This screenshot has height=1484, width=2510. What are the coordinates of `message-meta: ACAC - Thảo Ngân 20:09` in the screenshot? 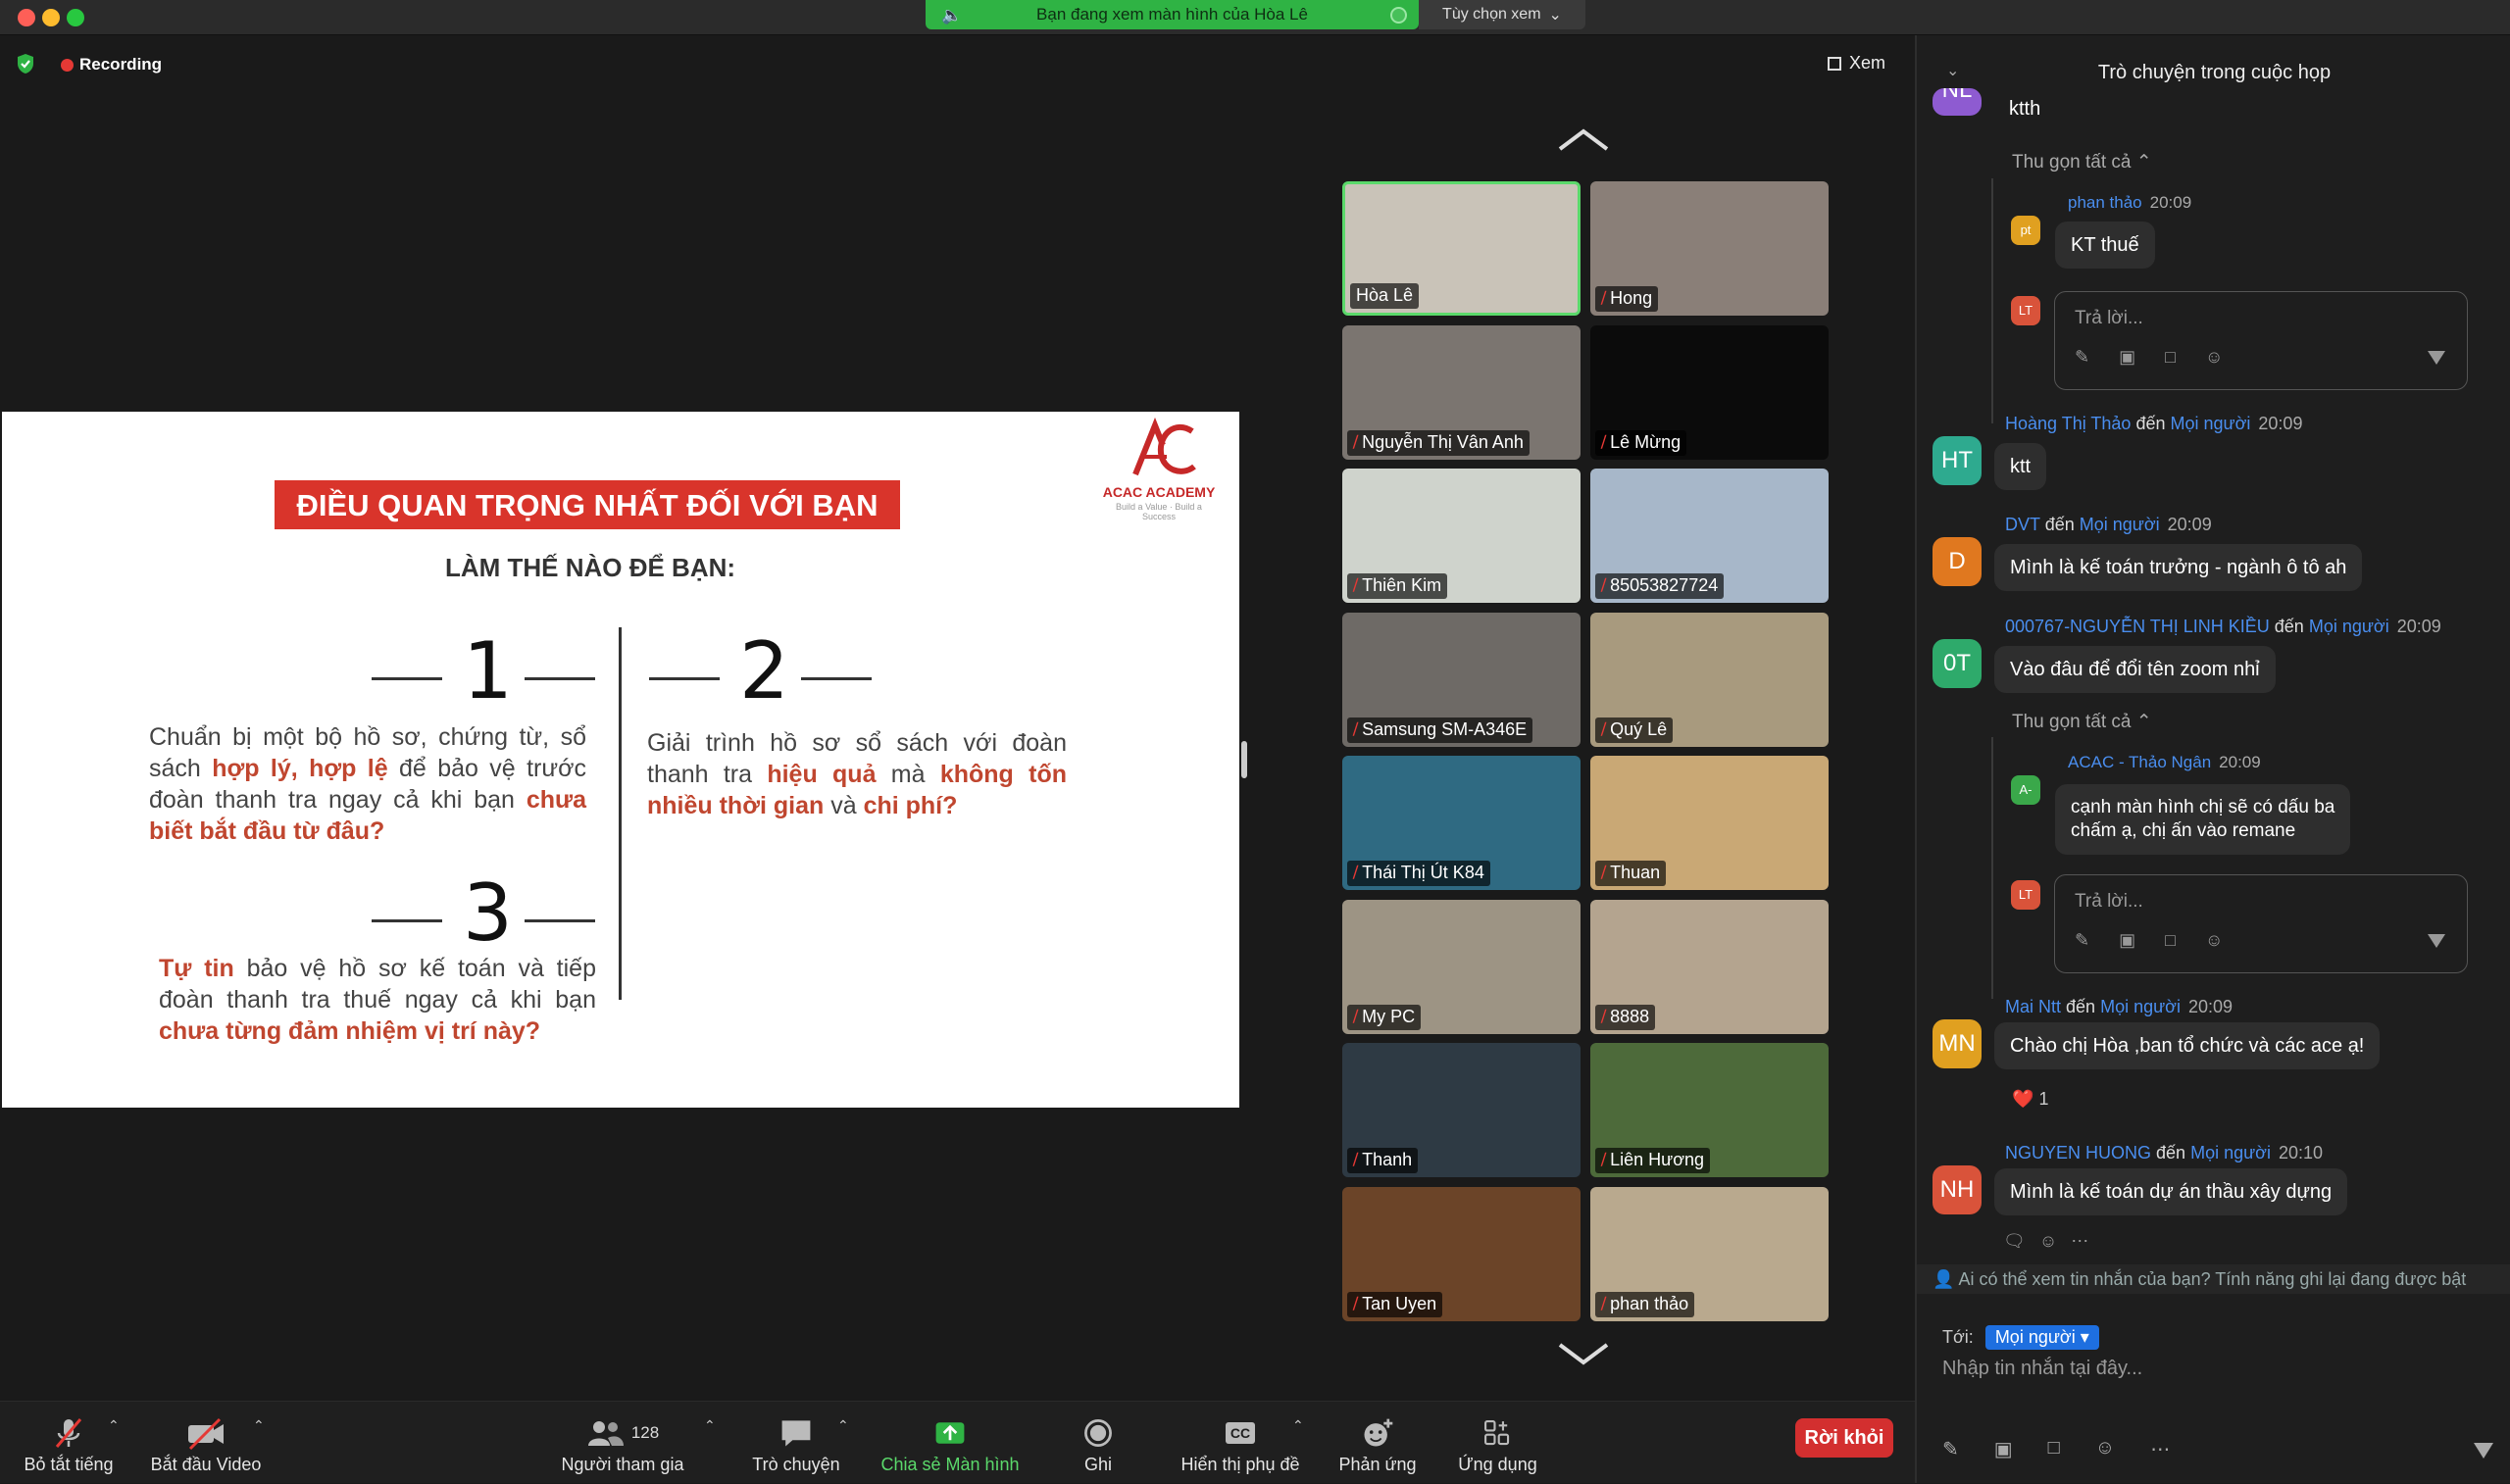 It's located at (2164, 762).